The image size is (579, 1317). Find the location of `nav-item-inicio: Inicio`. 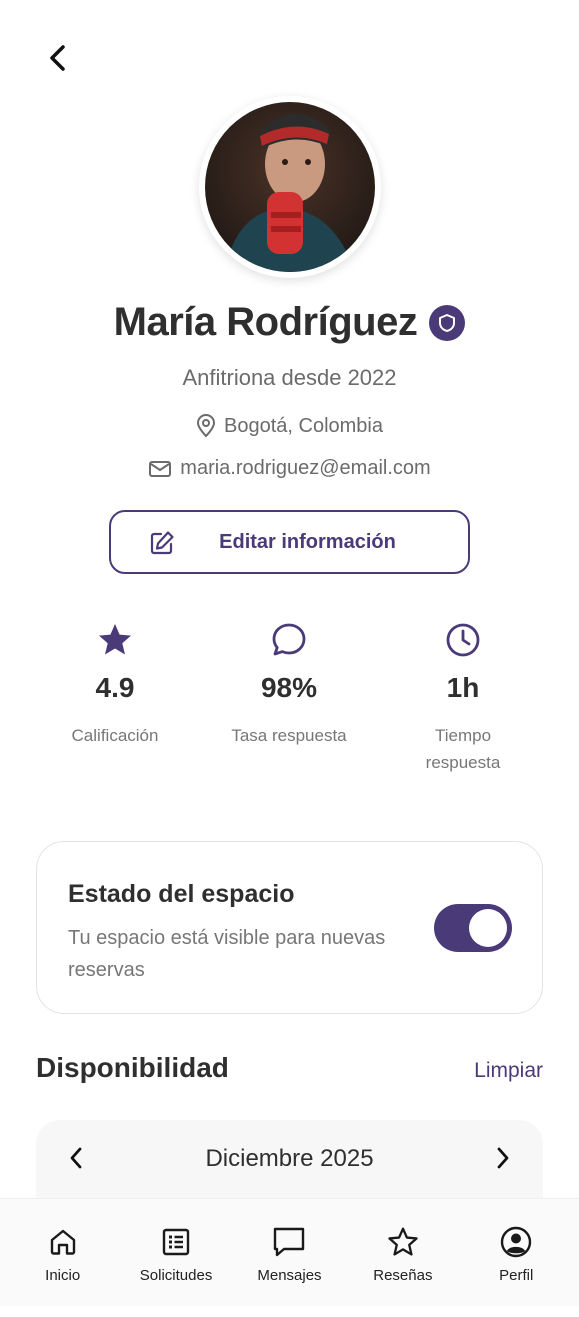

nav-item-inicio: Inicio is located at coordinates (63, 1252).